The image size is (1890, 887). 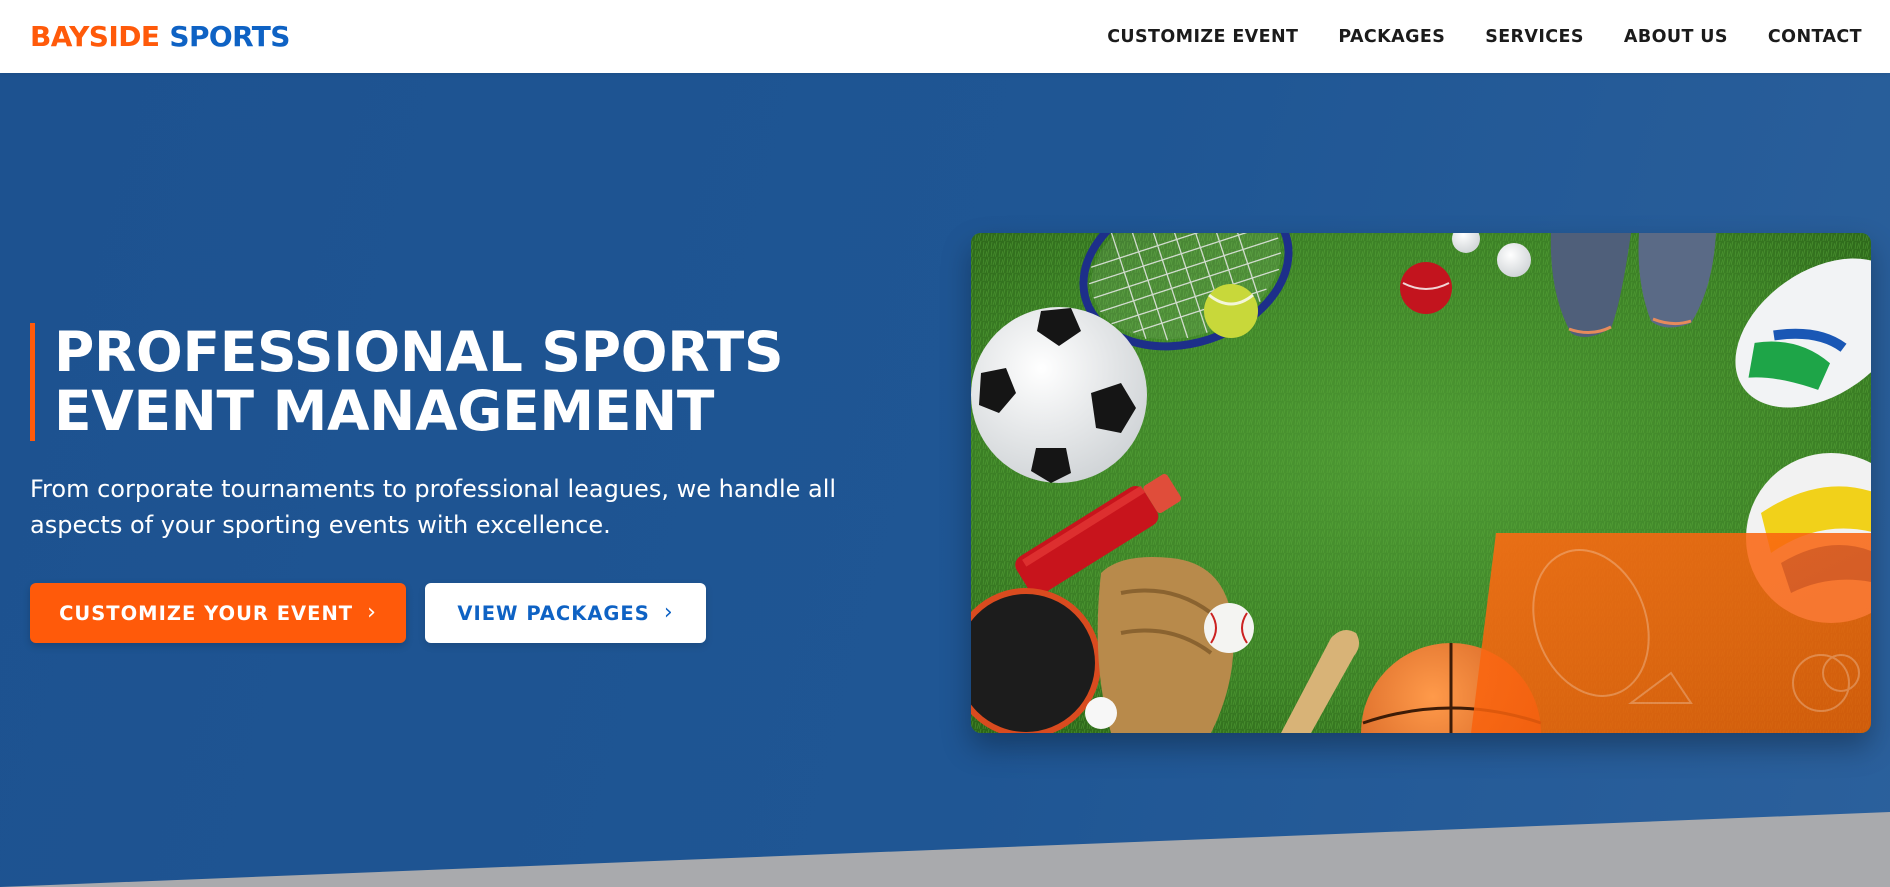 What do you see at coordinates (553, 613) in the screenshot?
I see `view-packages-label: VIEW PACKAGES` at bounding box center [553, 613].